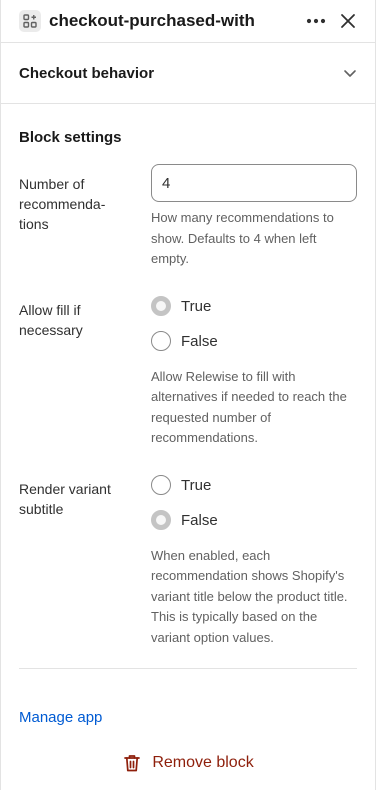 This screenshot has width=376, height=790. What do you see at coordinates (62, 204) in the screenshot?
I see `recommendations-label: Number of recommenda-tions` at bounding box center [62, 204].